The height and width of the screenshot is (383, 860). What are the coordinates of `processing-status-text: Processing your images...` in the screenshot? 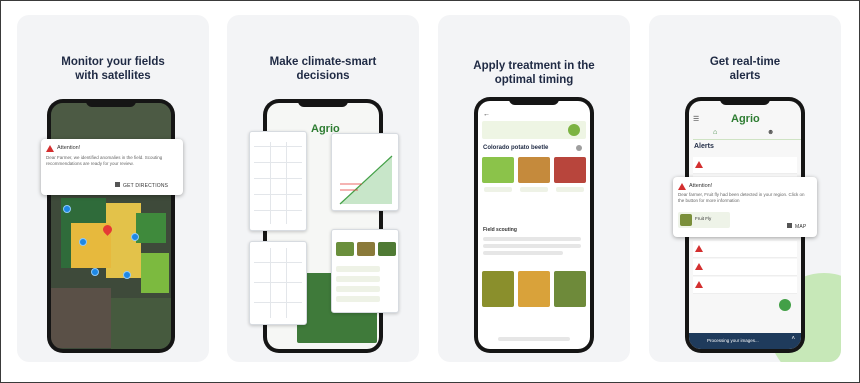 It's located at (733, 340).